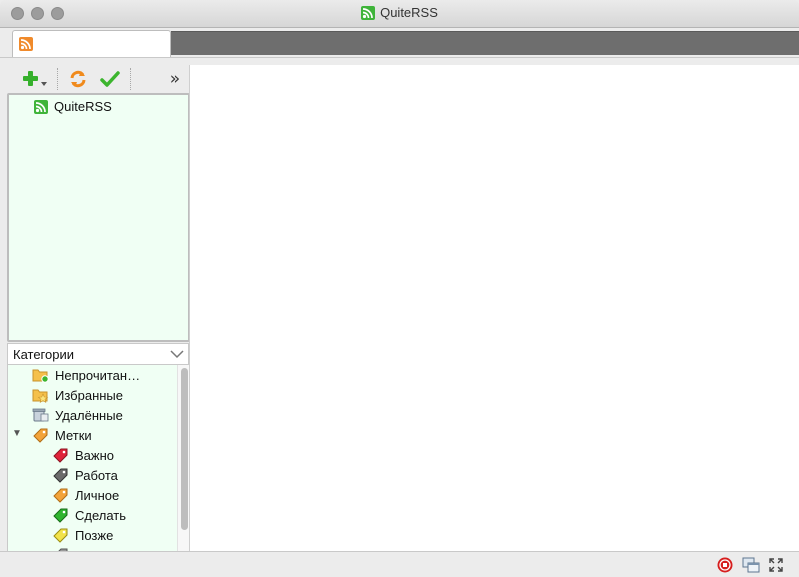  What do you see at coordinates (60, 495) in the screenshot?
I see `orange-tag-icon` at bounding box center [60, 495].